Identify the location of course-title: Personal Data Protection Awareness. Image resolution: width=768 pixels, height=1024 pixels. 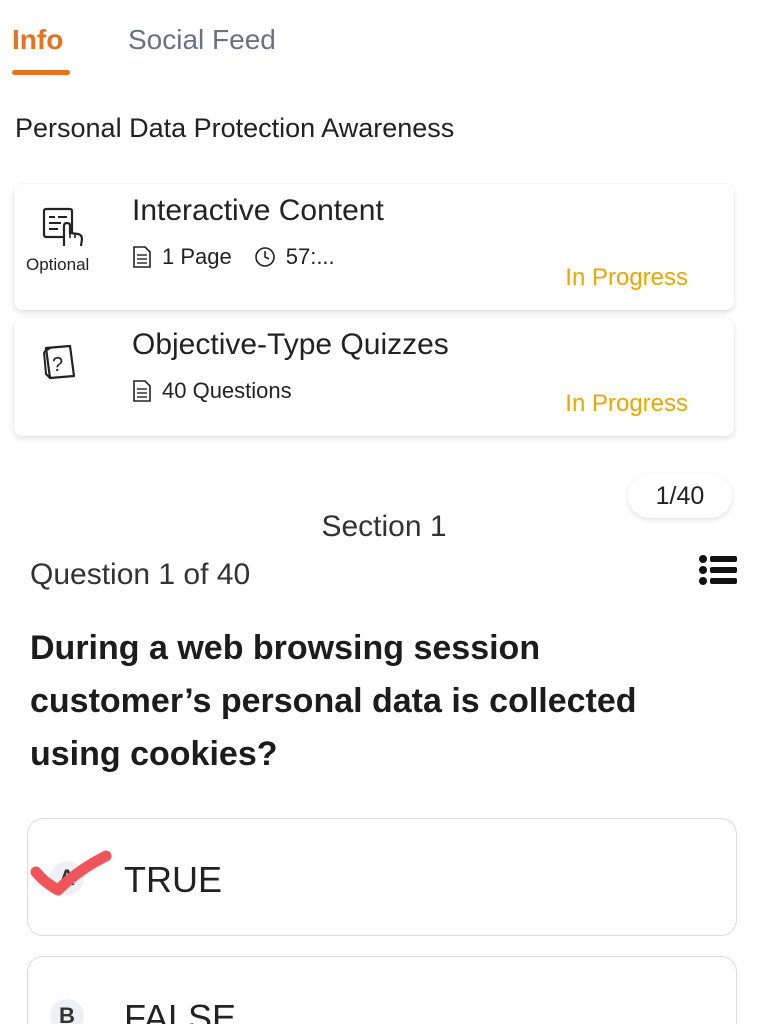
(235, 128).